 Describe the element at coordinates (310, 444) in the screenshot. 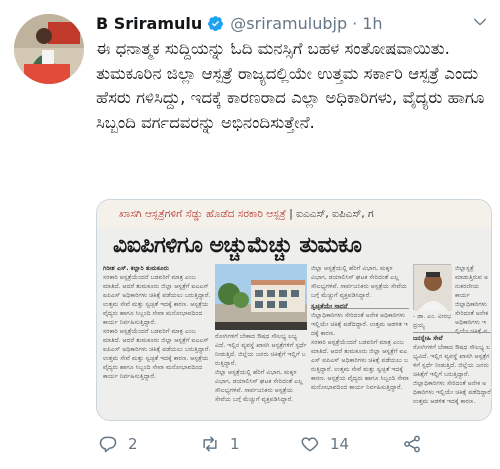

I see `heart-icon` at that location.